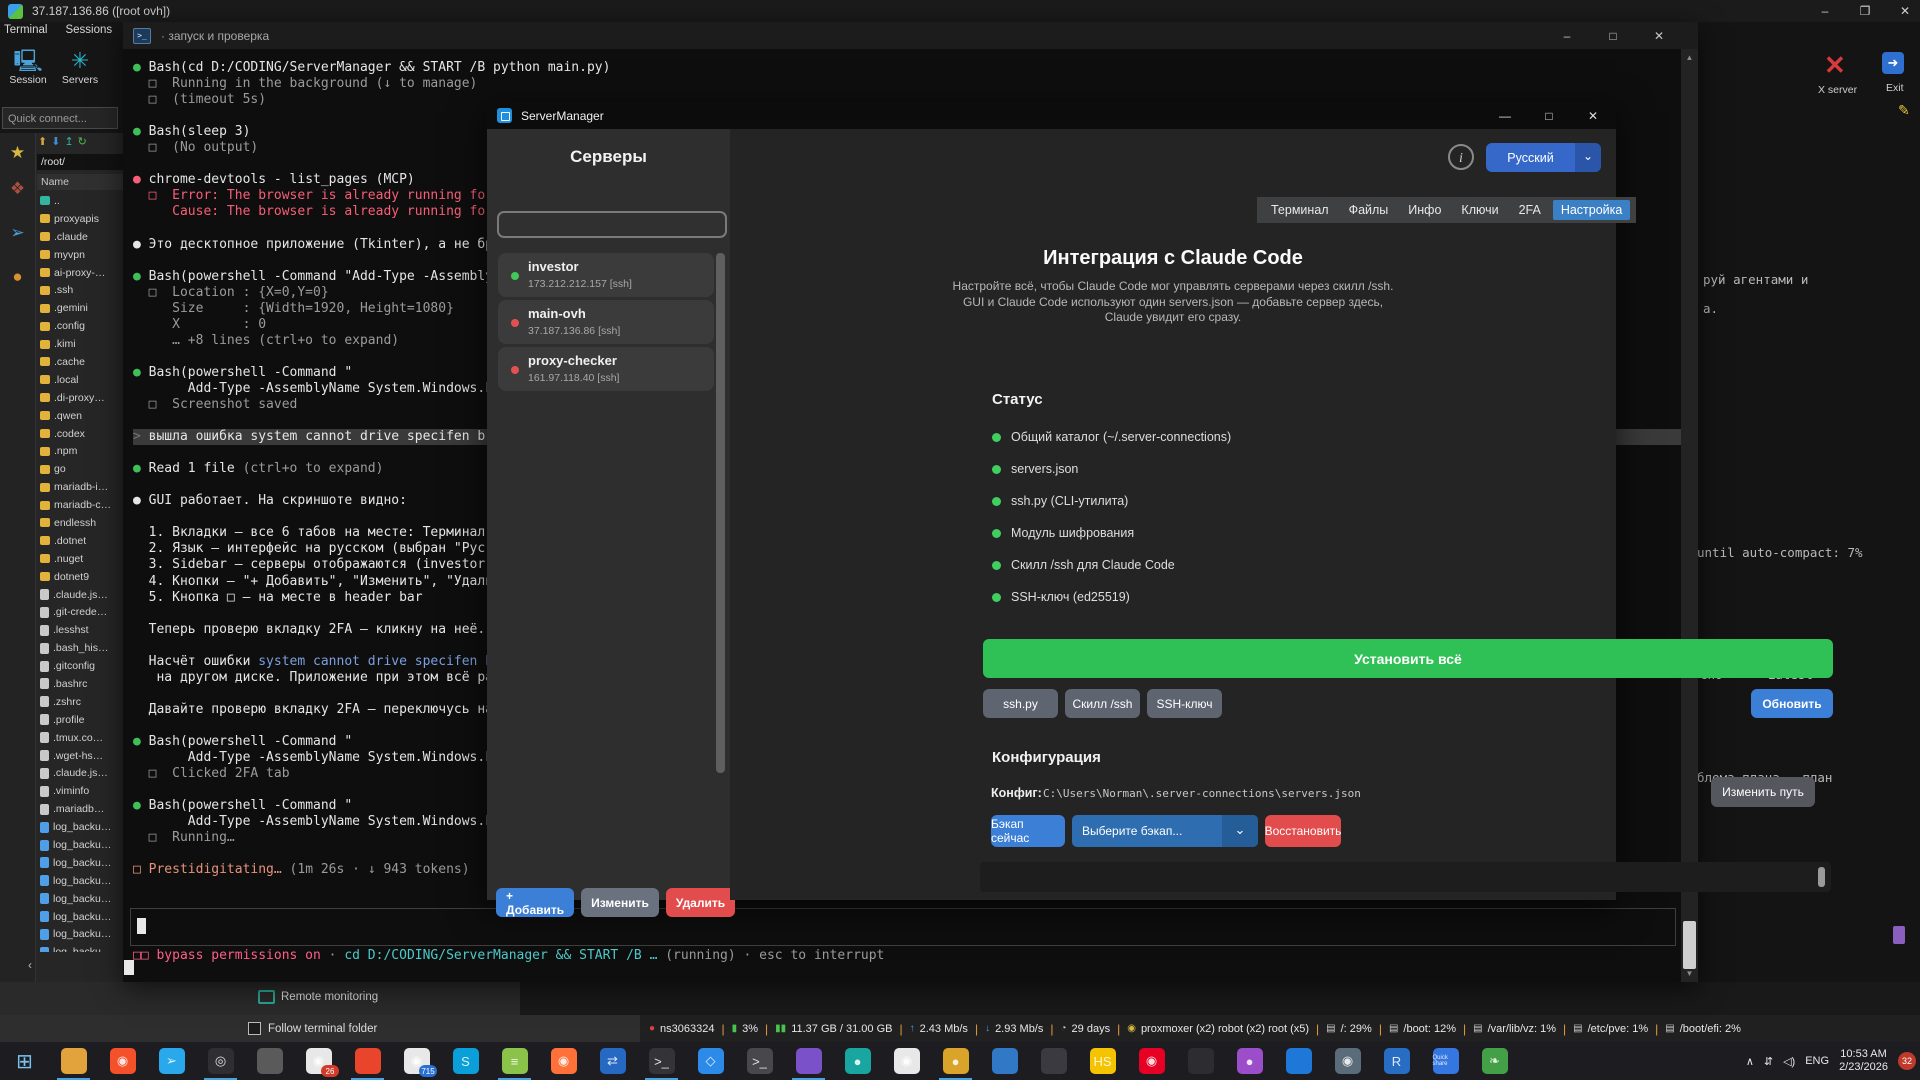 The width and height of the screenshot is (1920, 1080). I want to click on teamviewer: ⇄, so click(612, 1061).